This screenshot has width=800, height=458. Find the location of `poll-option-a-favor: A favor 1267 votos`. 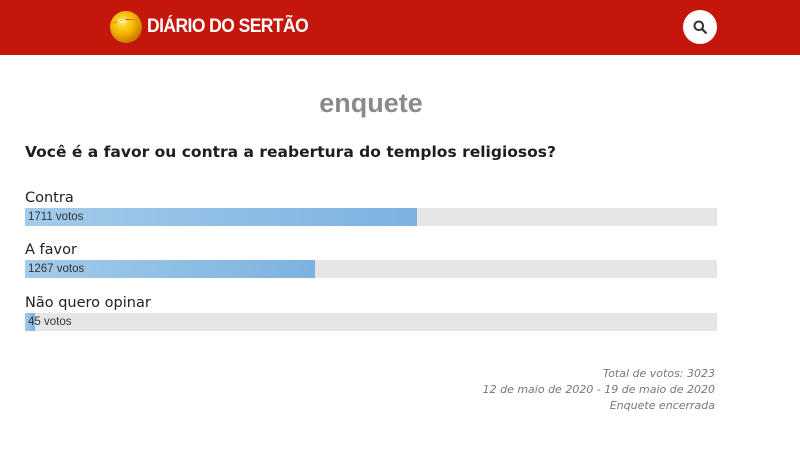

poll-option-a-favor: A favor 1267 votos is located at coordinates (371, 259).